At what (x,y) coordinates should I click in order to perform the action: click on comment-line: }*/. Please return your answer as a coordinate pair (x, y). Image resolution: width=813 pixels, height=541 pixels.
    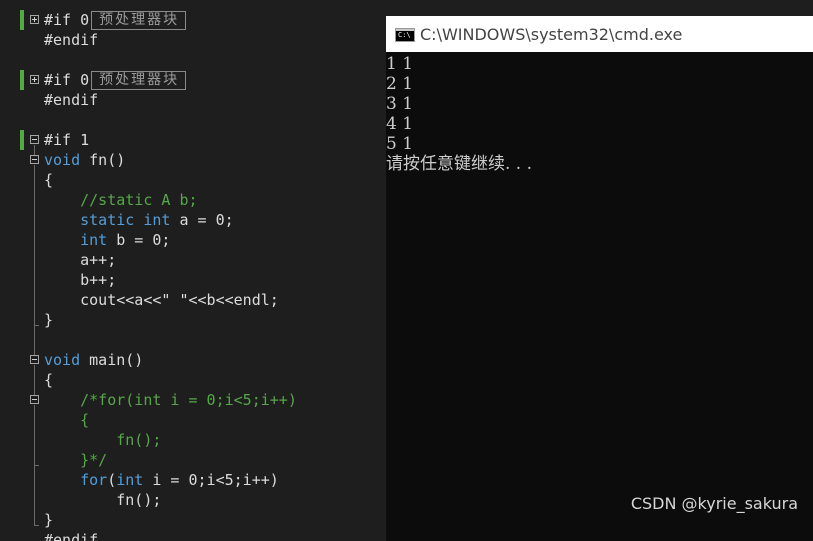
    Looking at the image, I should click on (76, 460).